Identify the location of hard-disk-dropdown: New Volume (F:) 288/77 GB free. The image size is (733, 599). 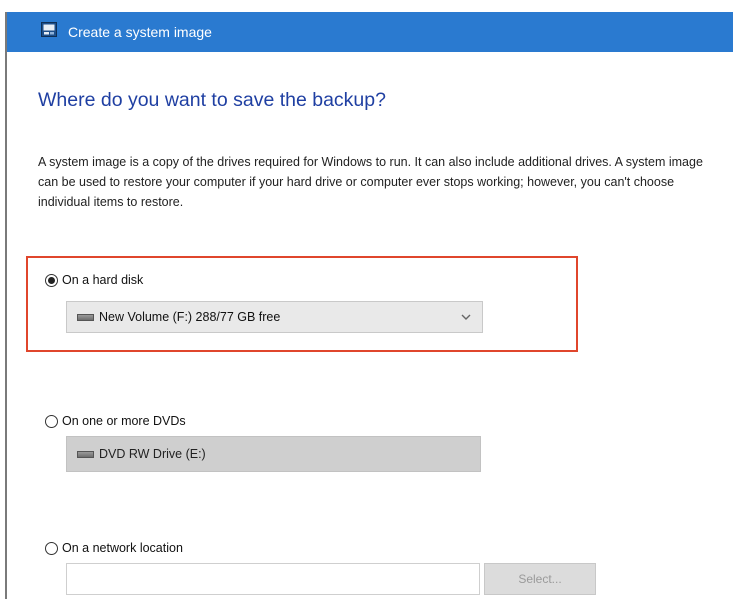
(274, 317).